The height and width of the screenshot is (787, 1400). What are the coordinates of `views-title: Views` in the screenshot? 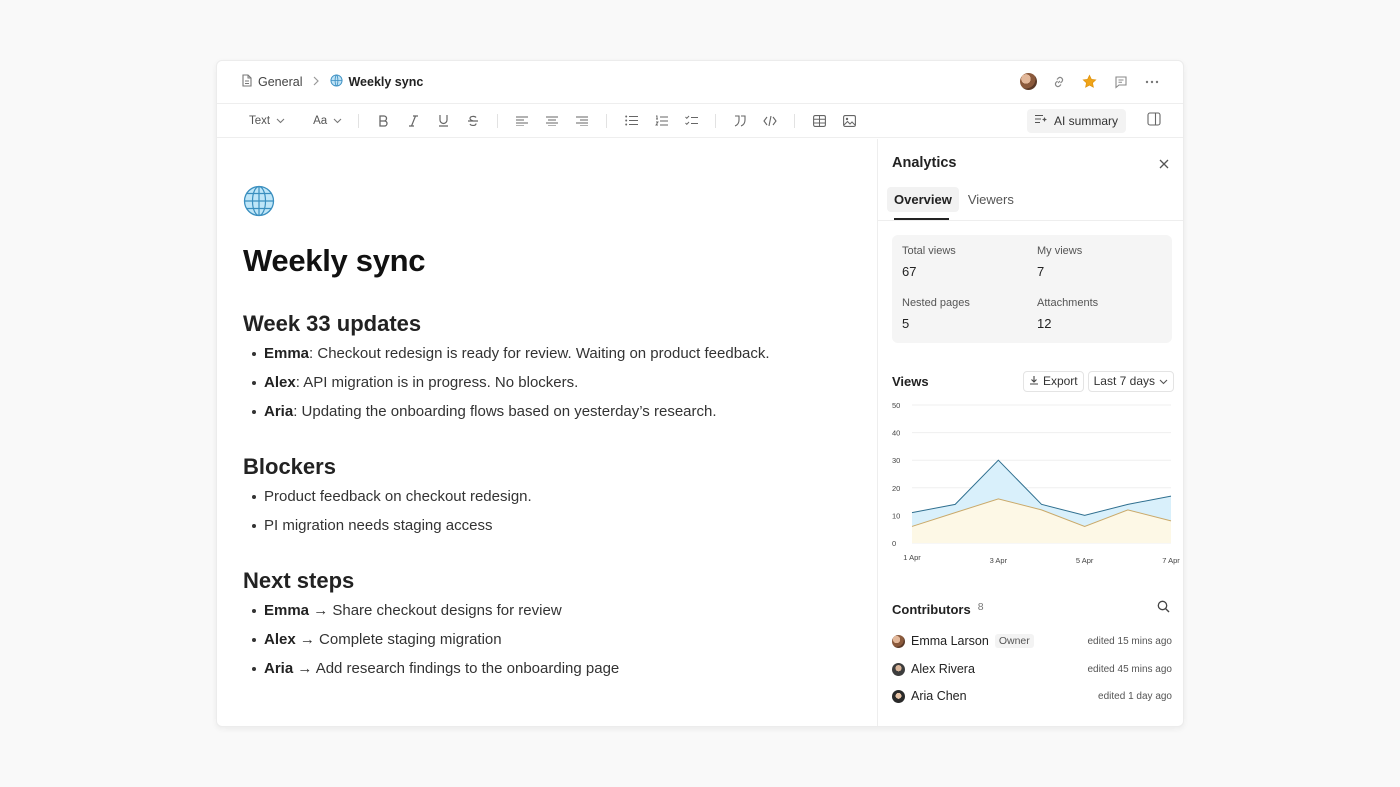 It's located at (910, 381).